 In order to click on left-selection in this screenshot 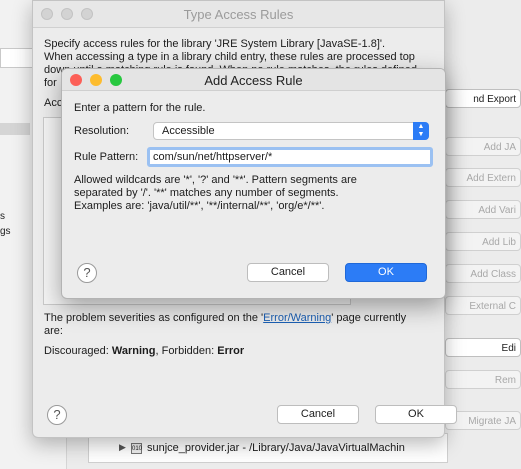, I will do `click(15, 129)`.